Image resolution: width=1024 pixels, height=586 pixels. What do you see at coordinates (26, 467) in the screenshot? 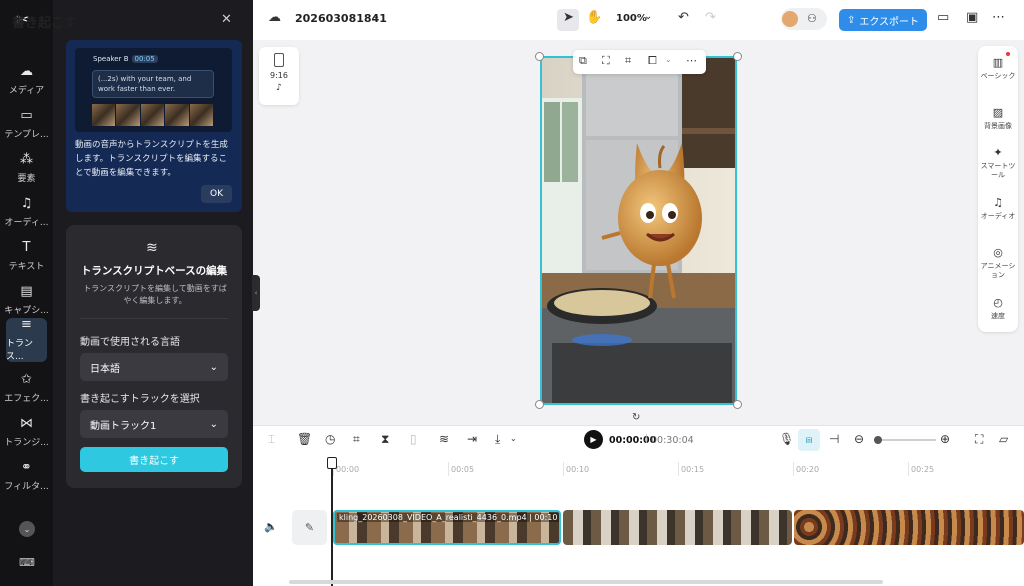
I see `filter-icon: ⚭` at bounding box center [26, 467].